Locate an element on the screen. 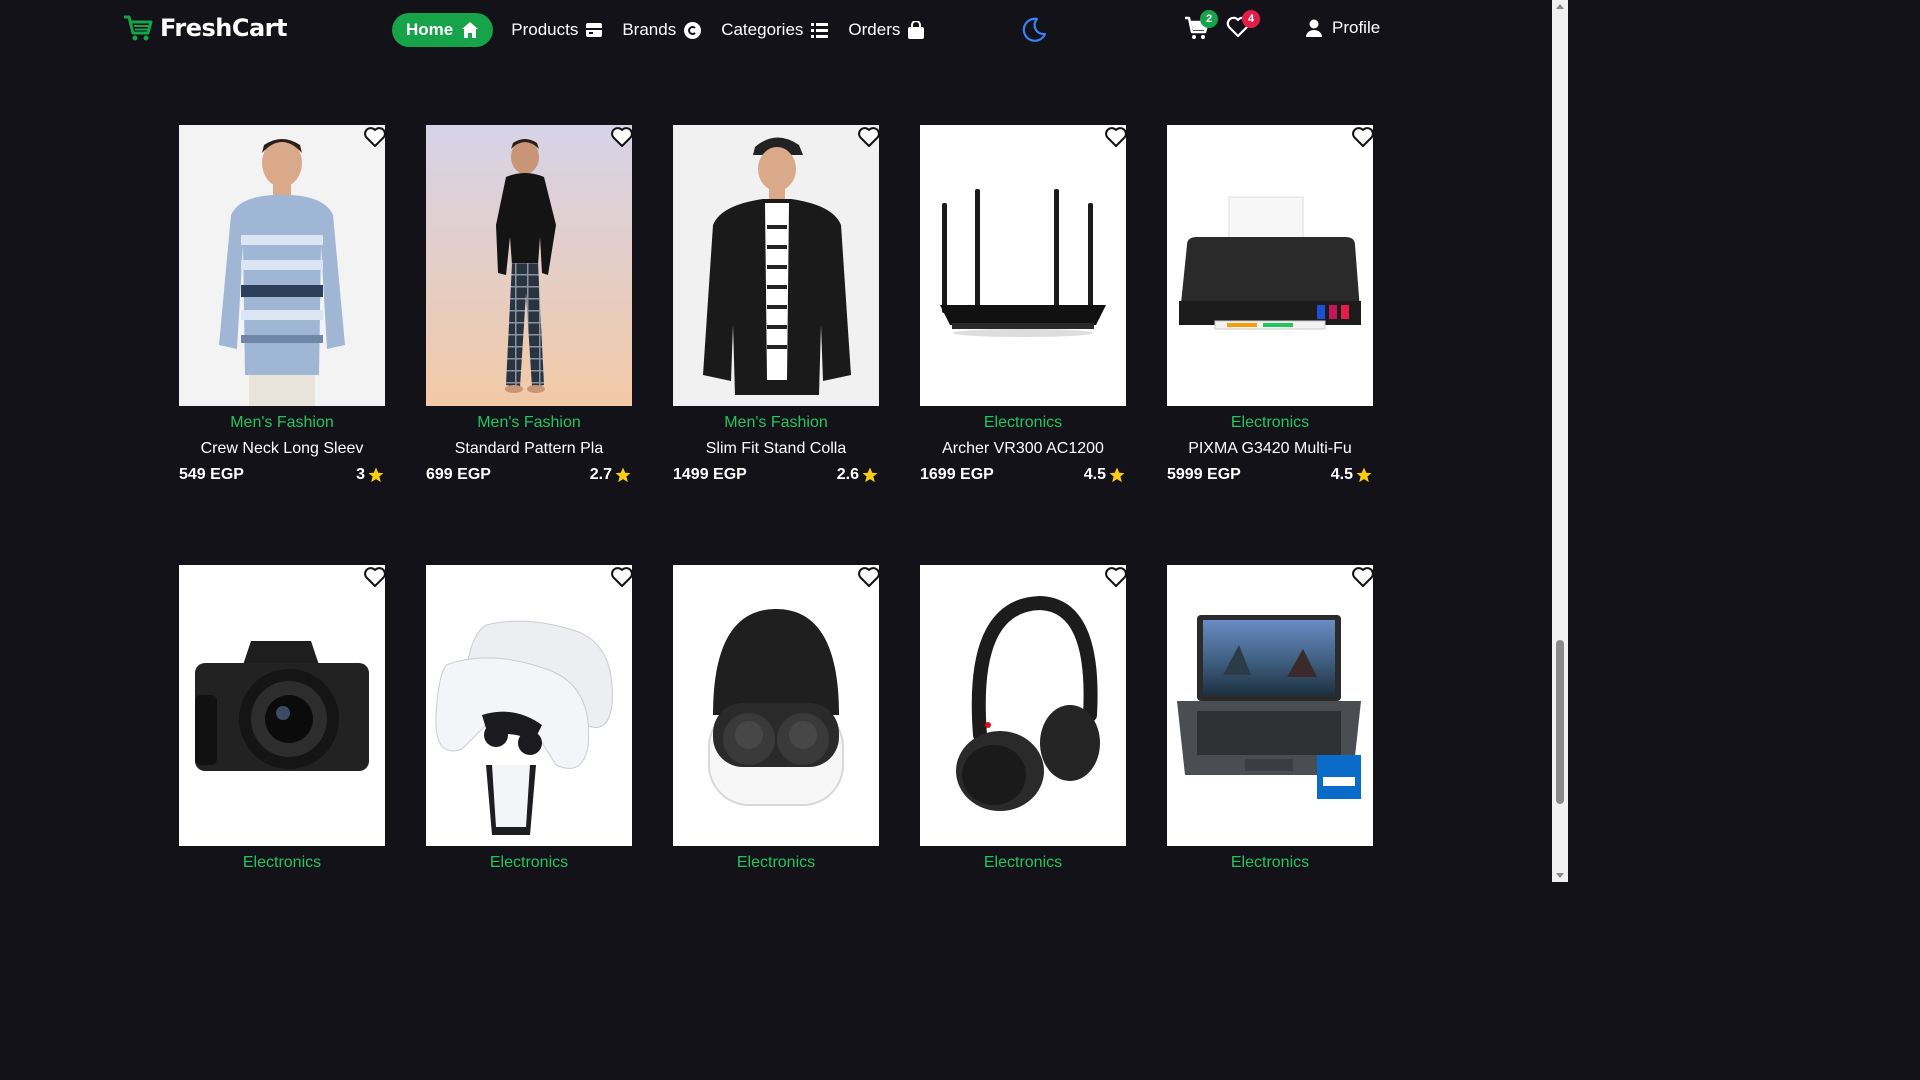 The width and height of the screenshot is (1920, 1080). product-rating: 3 is located at coordinates (370, 475).